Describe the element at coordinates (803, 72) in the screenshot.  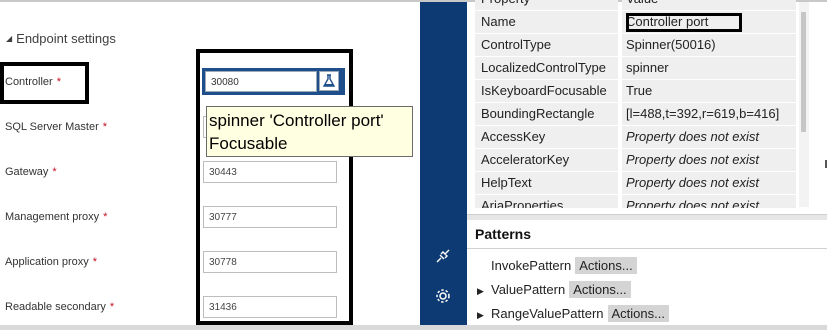
I see `scrollbar-thumb` at that location.